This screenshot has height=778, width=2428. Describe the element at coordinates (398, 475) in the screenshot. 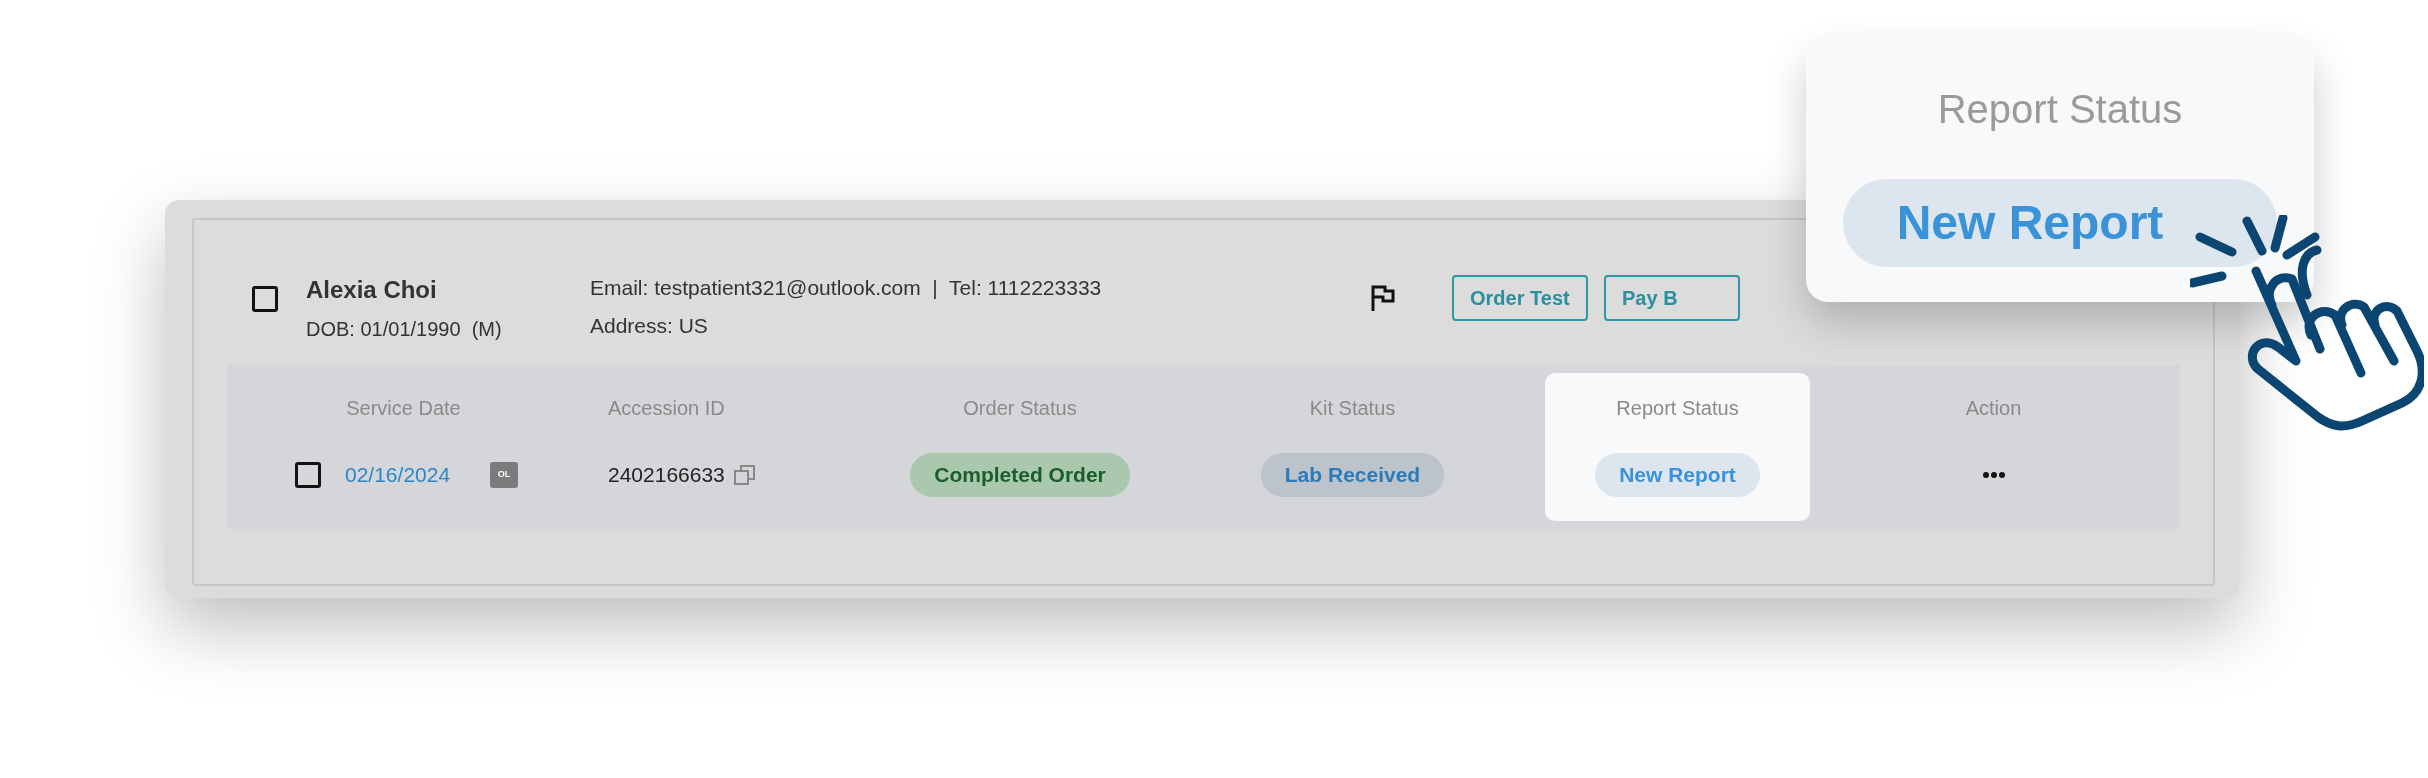

I see `service-date-link: 02/16/2024` at that location.